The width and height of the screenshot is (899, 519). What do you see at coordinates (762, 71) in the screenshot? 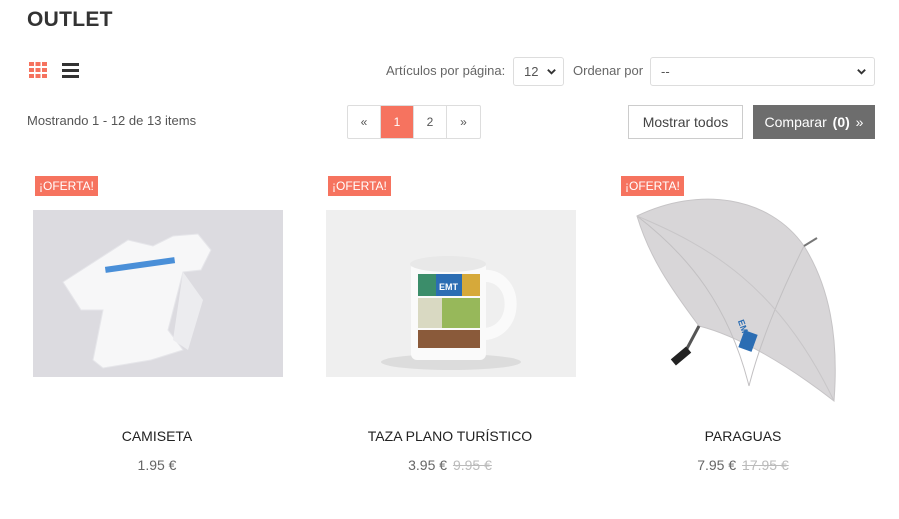
I see `sort-select: --` at bounding box center [762, 71].